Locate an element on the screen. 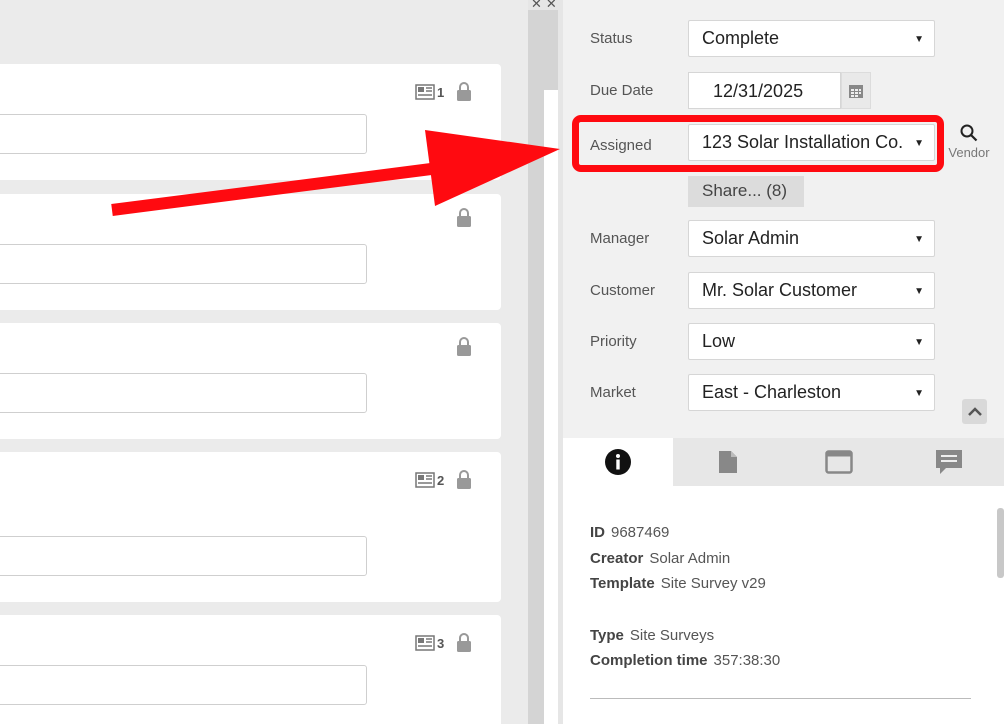  divider is located at coordinates (780, 698).